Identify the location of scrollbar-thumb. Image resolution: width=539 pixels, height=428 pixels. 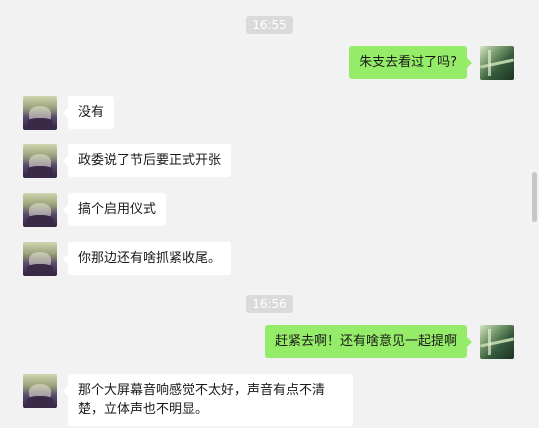
(534, 197).